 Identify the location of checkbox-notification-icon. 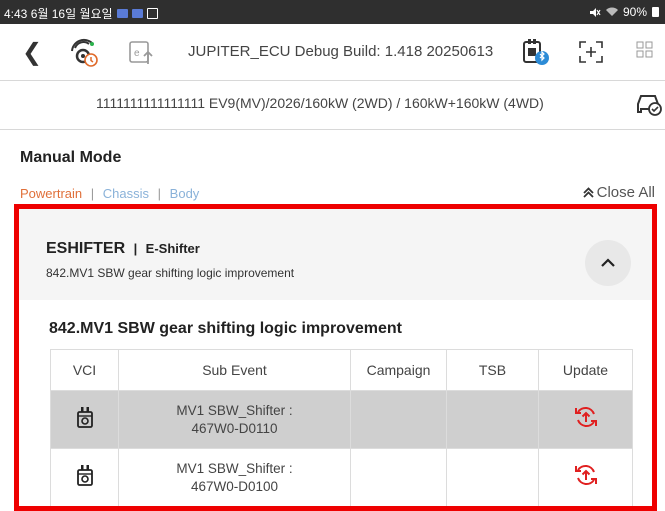
(152, 13).